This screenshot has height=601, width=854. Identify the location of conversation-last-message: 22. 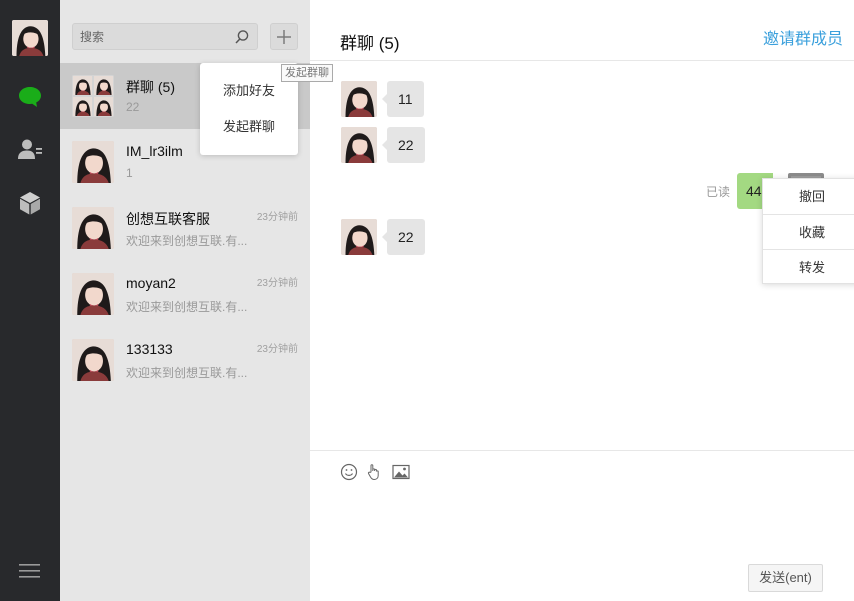
(133, 107).